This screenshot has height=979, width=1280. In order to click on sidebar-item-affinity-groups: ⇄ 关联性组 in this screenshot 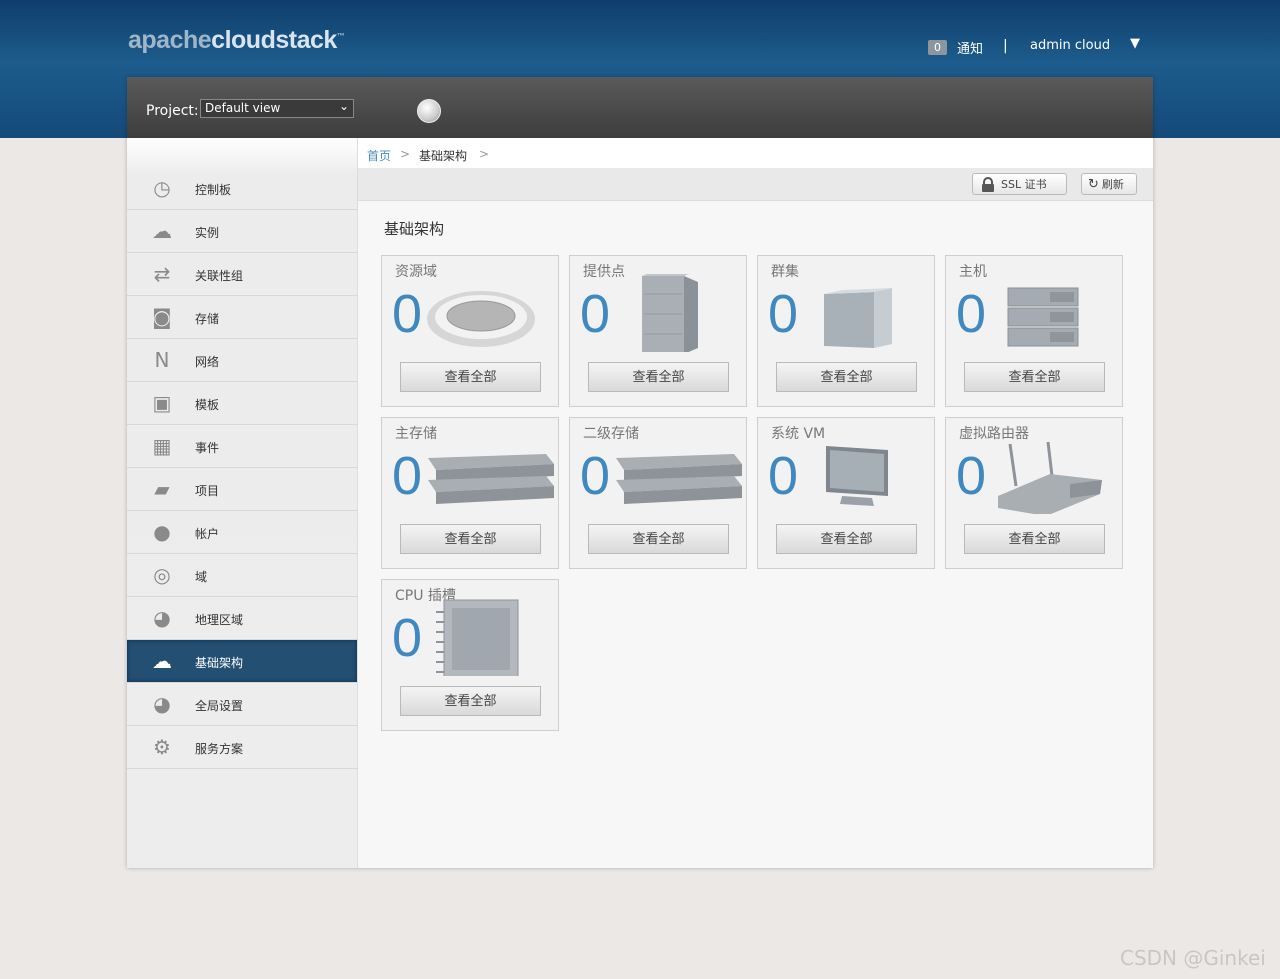, I will do `click(242, 274)`.